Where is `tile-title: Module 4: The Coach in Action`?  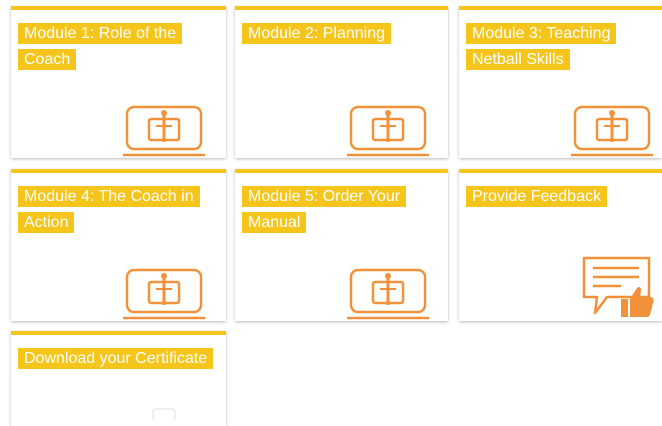
tile-title: Module 4: The Coach in Action is located at coordinates (122, 210).